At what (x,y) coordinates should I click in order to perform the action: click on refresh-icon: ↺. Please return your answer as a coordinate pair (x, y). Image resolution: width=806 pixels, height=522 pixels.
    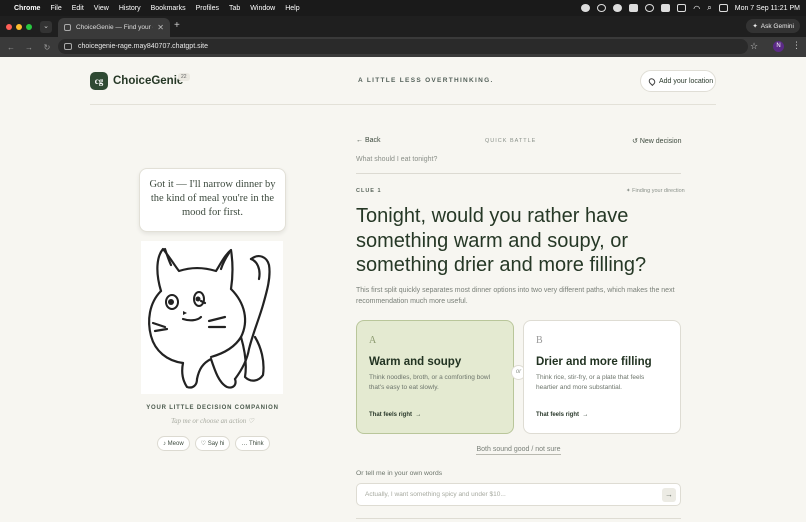
    Looking at the image, I should click on (635, 141).